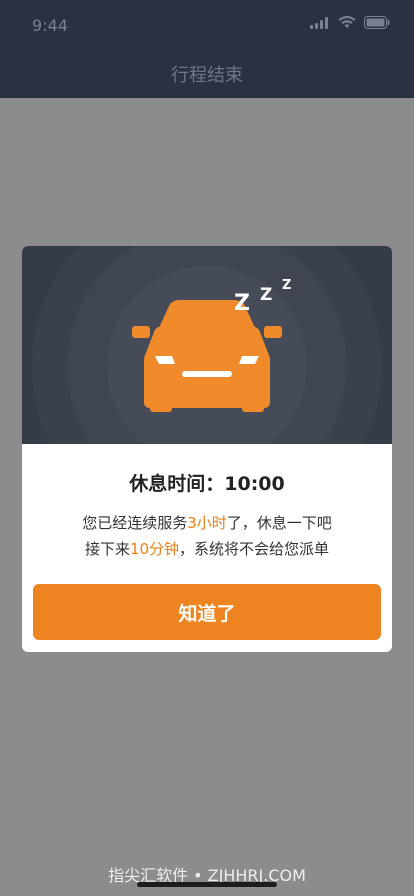 Image resolution: width=414 pixels, height=896 pixels. I want to click on rest-message: 您已经连续服务3小时了，休息一下吧 接下来10分钟，系统将不会给您派单, so click(207, 536).